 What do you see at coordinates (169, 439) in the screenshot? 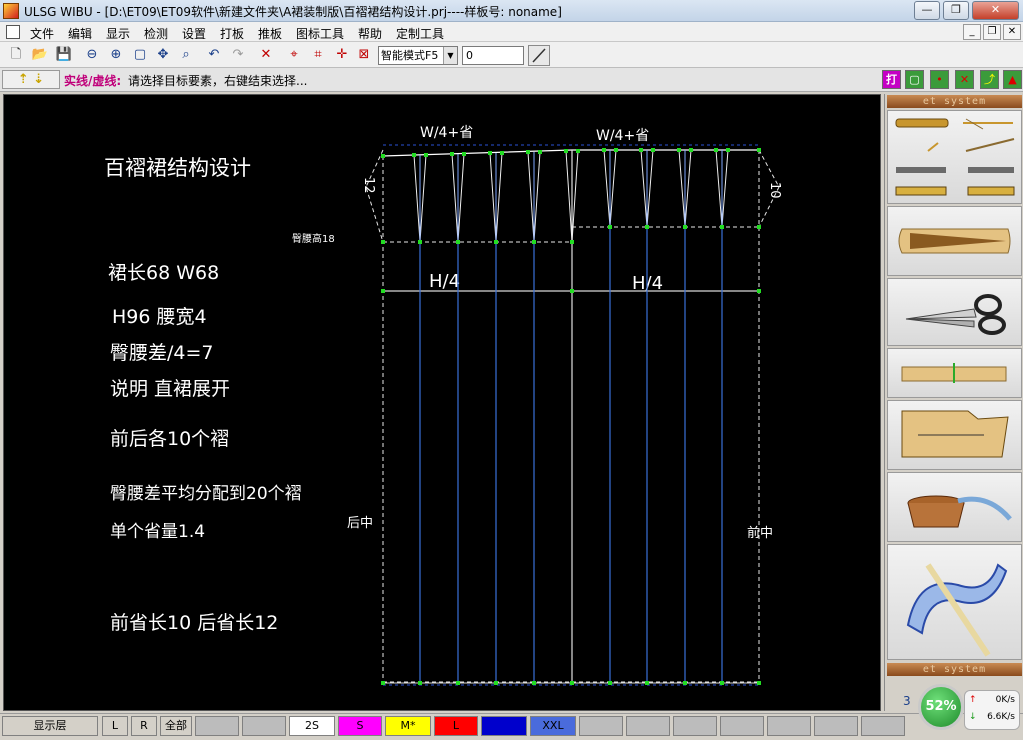
I see `spec-line-5: 前后各10个褶` at bounding box center [169, 439].